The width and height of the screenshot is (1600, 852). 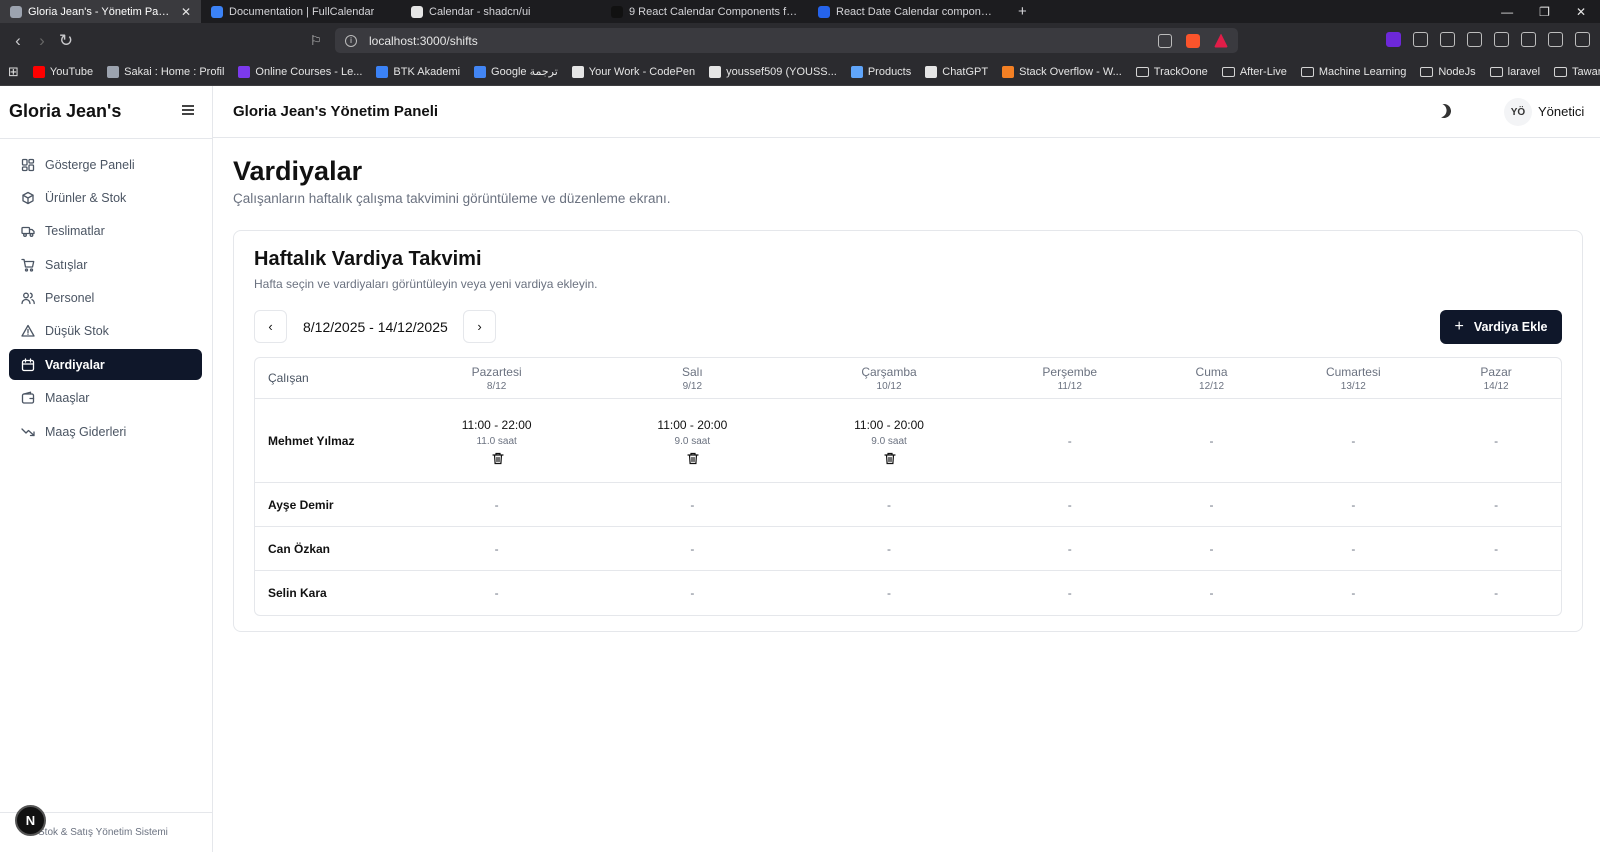 What do you see at coordinates (105, 365) in the screenshot?
I see `sidebar-item-vardiyalar: Vardiyalar` at bounding box center [105, 365].